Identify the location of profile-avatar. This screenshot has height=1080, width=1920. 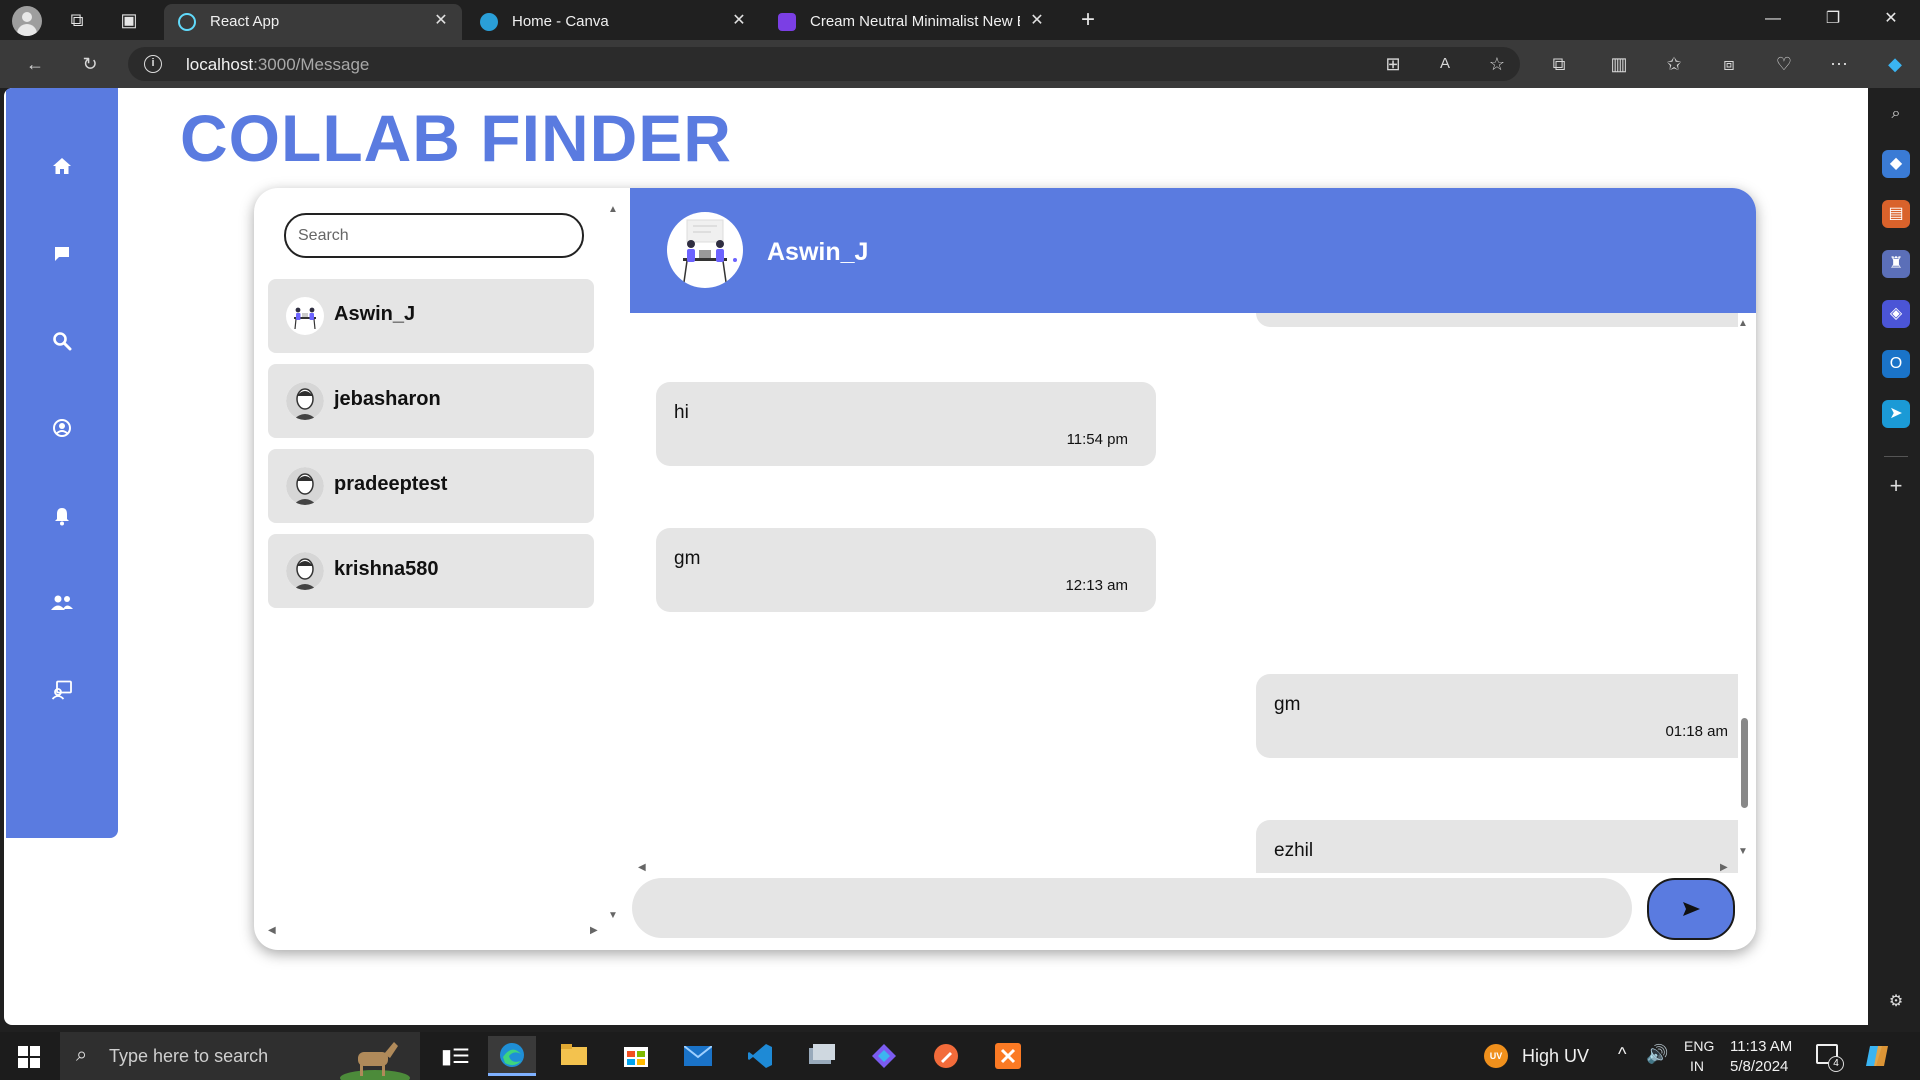
(27, 21).